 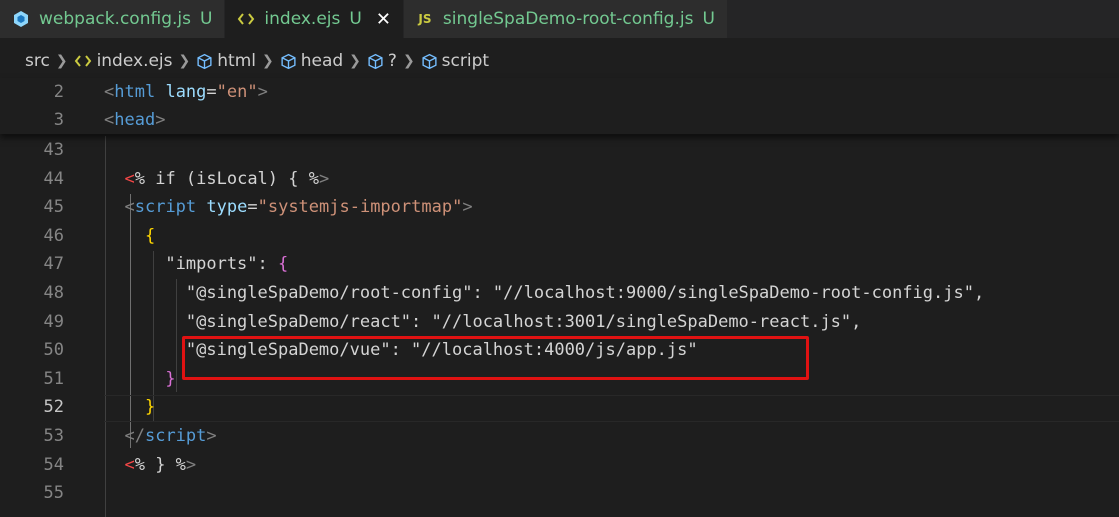 I want to click on code-token: "imports":, so click(x=191, y=264).